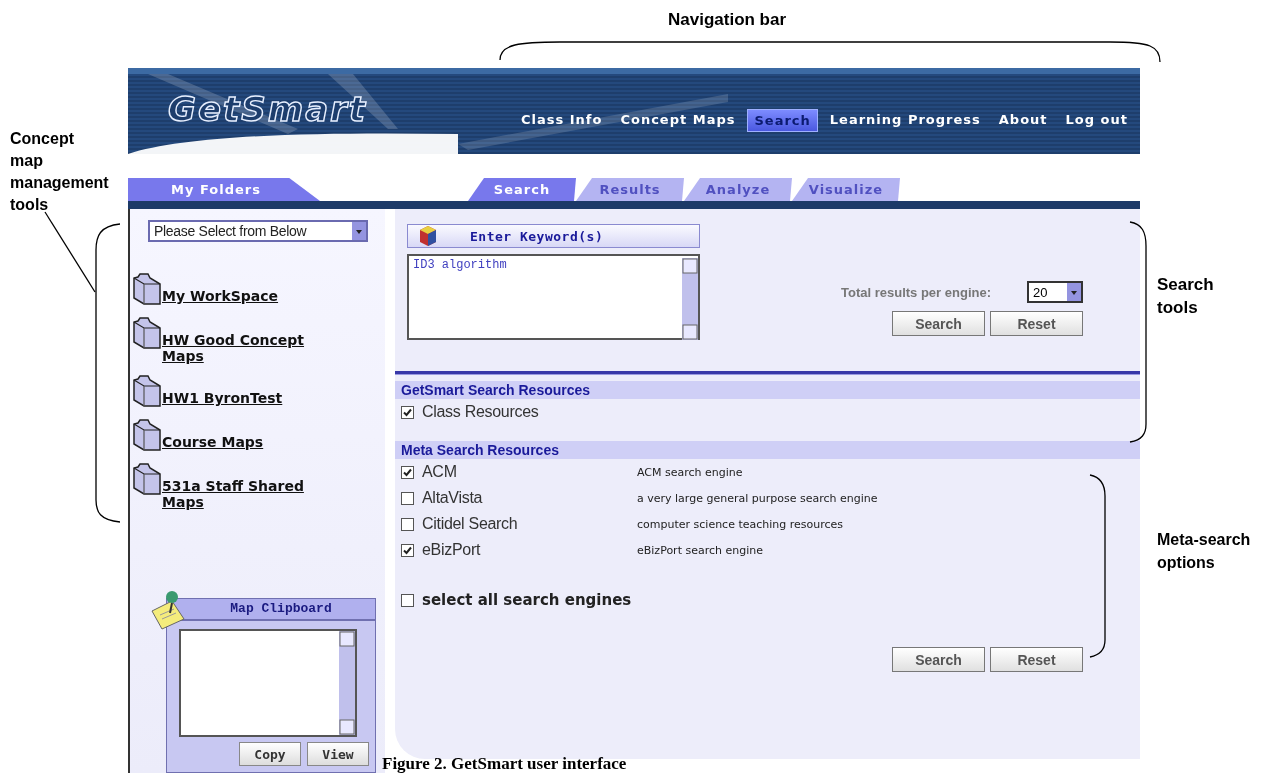 This screenshot has height=773, width=1267. Describe the element at coordinates (757, 498) in the screenshot. I see `engine-description: a very large general purpose search engine` at that location.